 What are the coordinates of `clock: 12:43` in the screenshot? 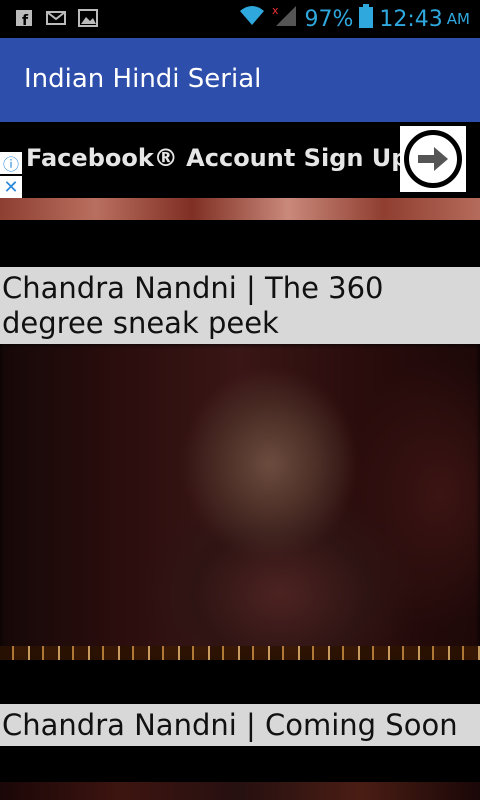 It's located at (411, 19).